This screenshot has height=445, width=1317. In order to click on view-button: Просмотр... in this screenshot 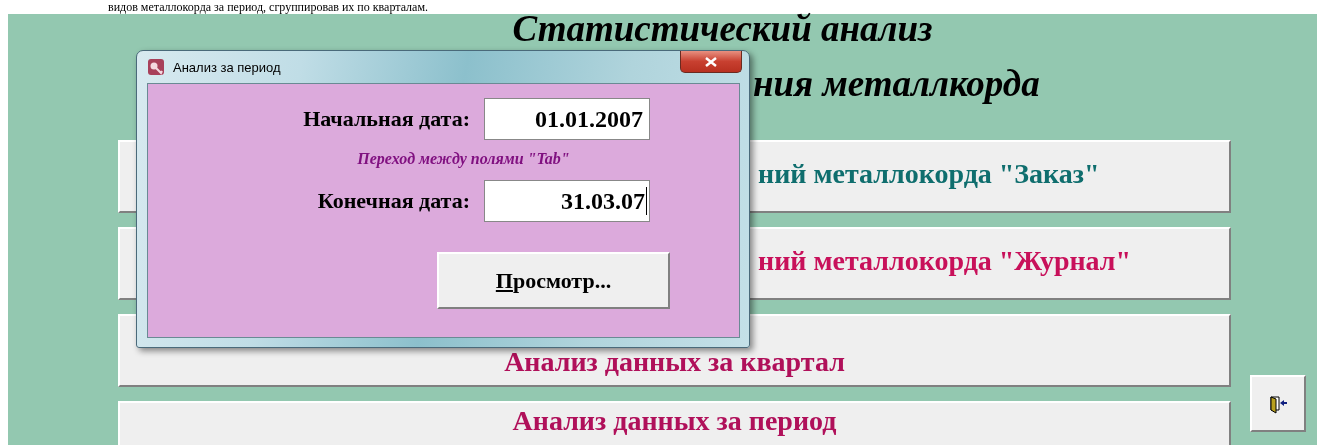, I will do `click(553, 280)`.